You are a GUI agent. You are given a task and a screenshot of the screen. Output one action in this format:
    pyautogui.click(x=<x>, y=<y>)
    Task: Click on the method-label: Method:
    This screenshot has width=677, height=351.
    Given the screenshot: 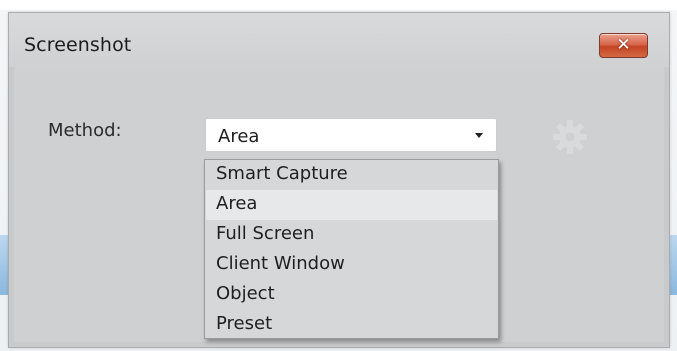 What is the action you would take?
    pyautogui.click(x=85, y=130)
    